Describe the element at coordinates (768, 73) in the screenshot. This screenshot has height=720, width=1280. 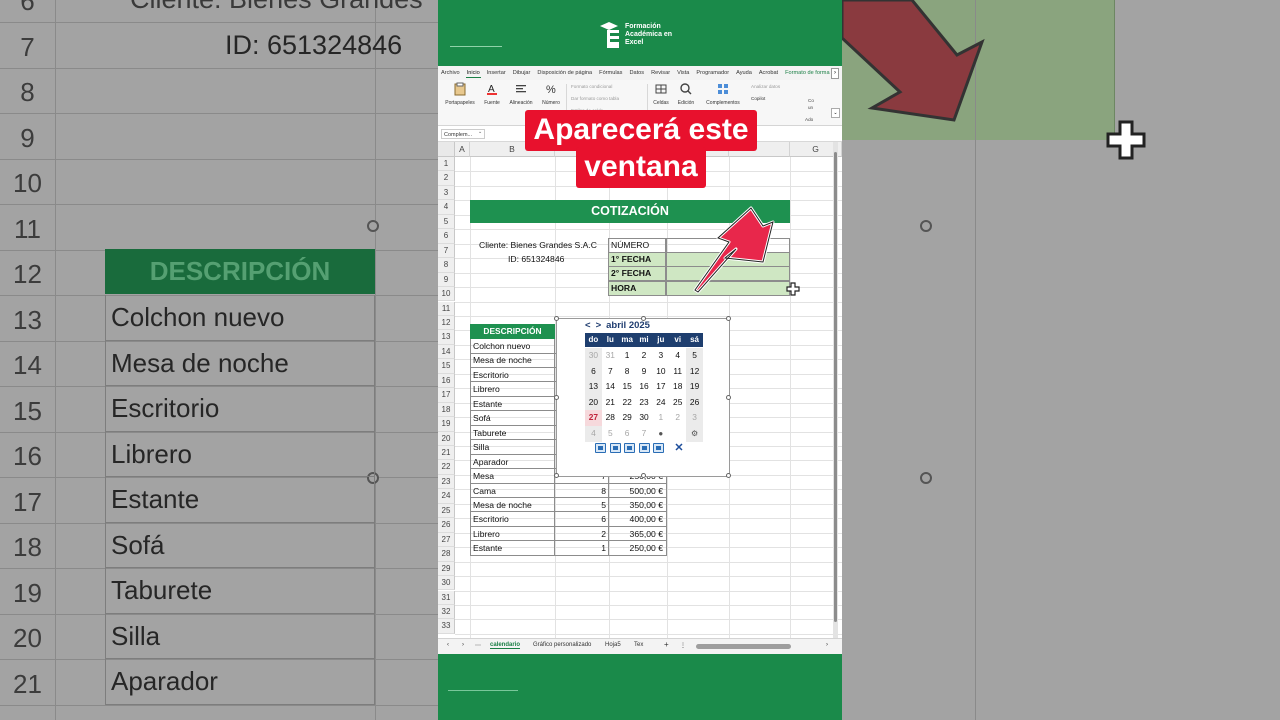
I see `ribbon-tab: Acrobat` at that location.